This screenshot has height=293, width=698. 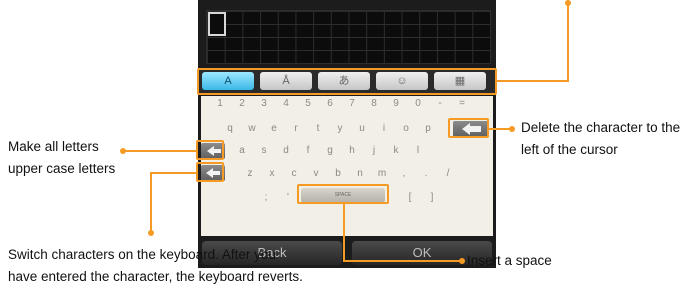 I want to click on key: m, so click(x=382, y=173).